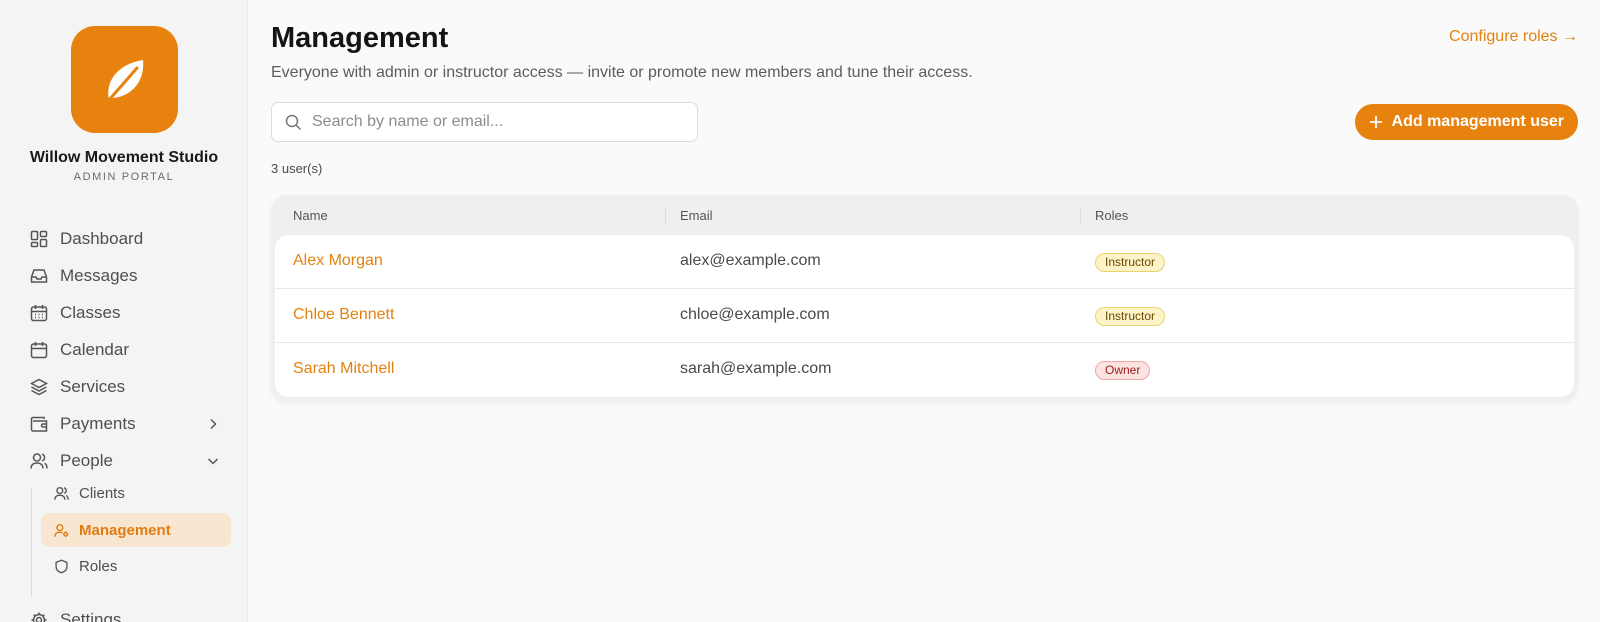  What do you see at coordinates (924, 215) in the screenshot?
I see `table-header: Name Email Roles` at bounding box center [924, 215].